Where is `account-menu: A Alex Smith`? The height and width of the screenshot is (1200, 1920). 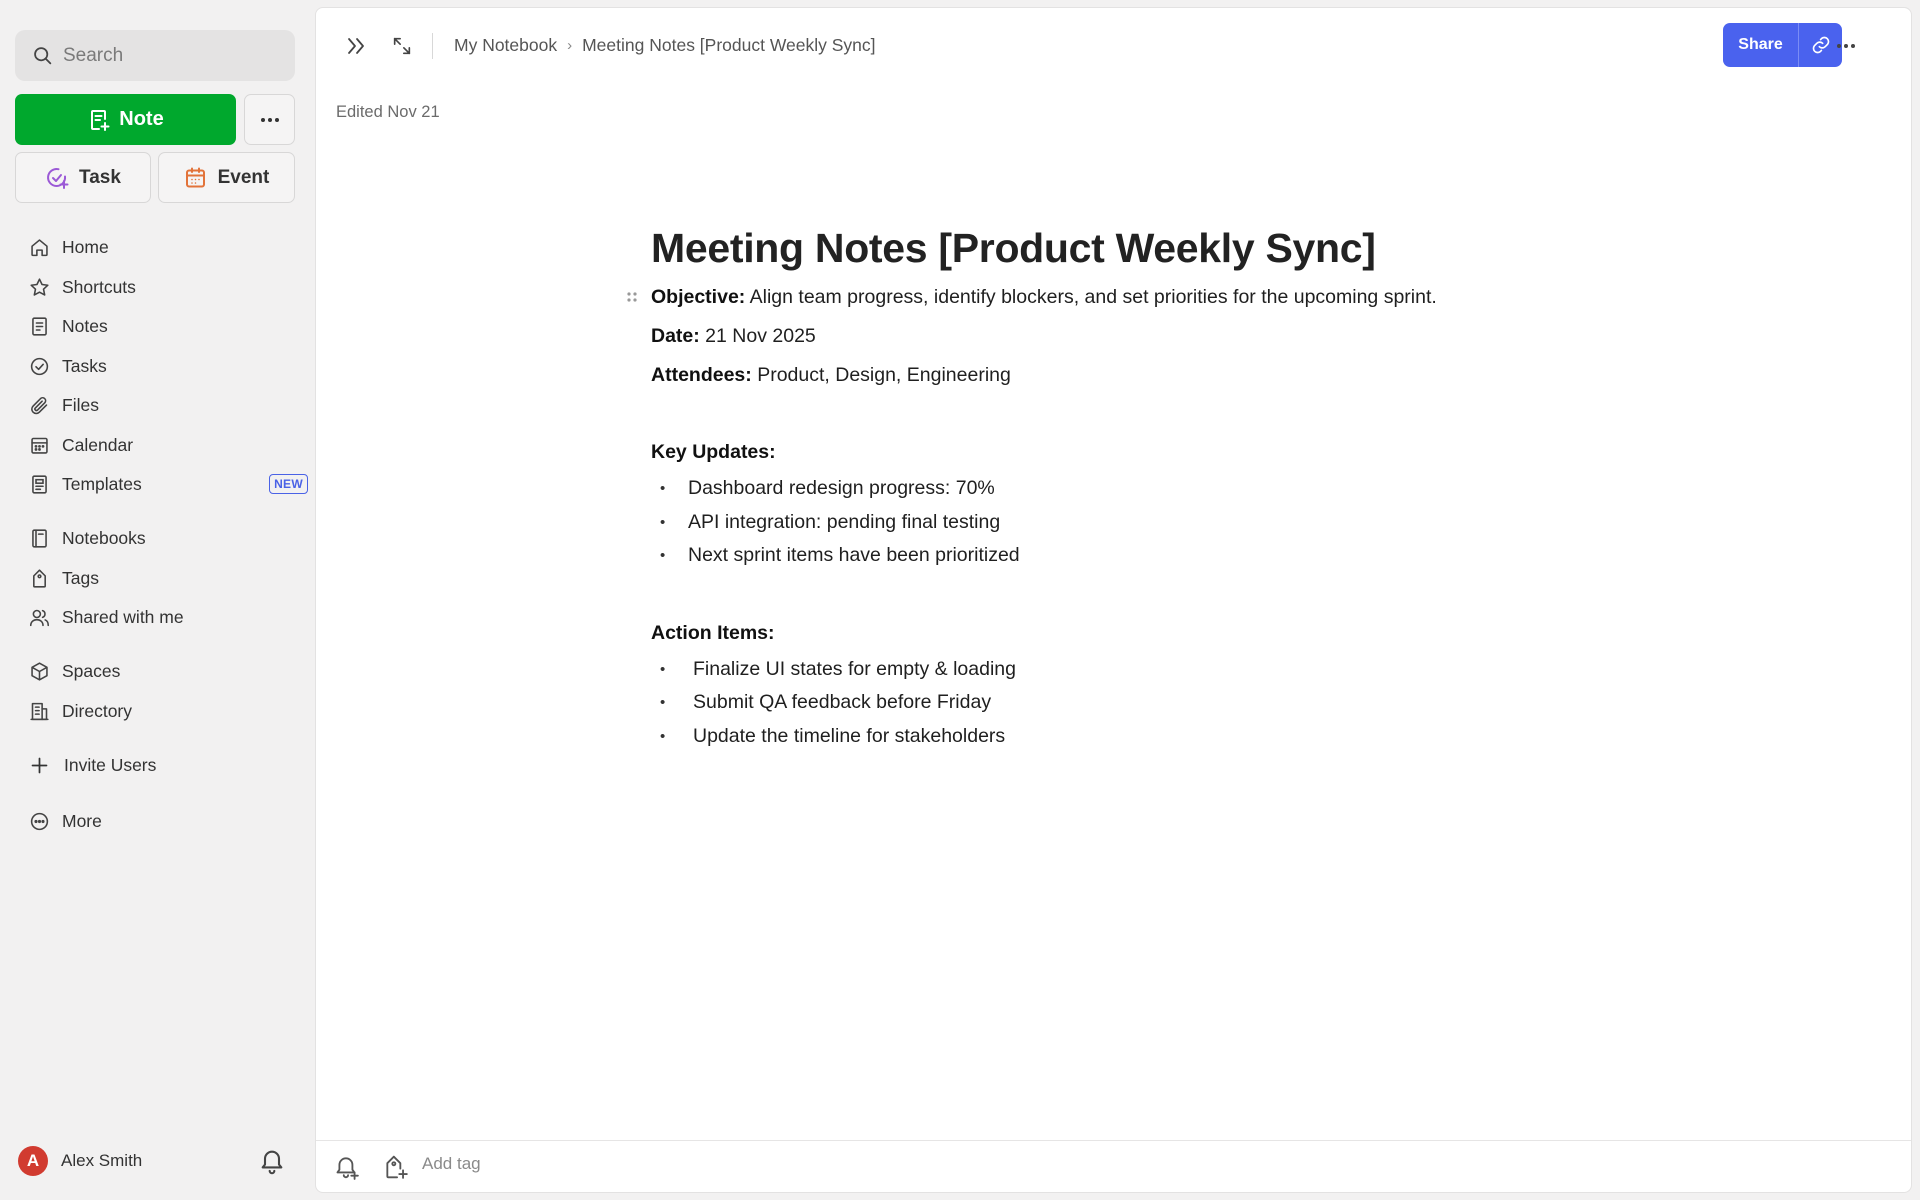
account-menu: A Alex Smith is located at coordinates (80, 1161).